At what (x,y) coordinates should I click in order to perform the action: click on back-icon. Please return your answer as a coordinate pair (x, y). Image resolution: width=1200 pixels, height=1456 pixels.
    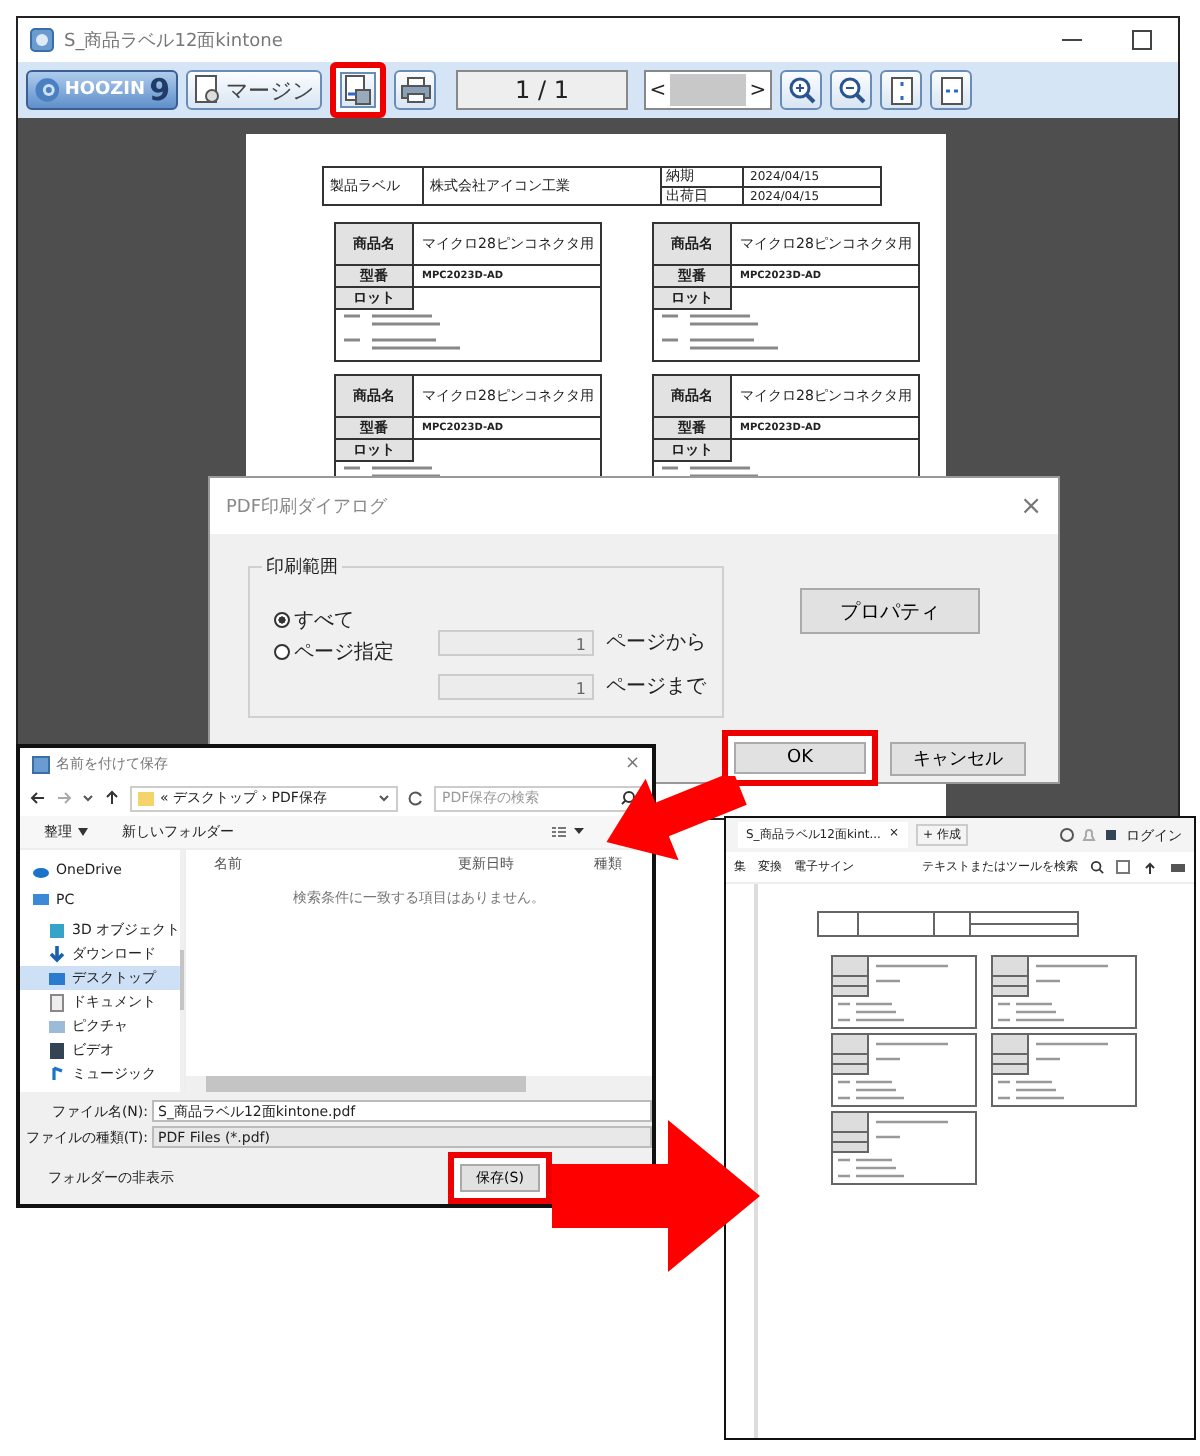
    Looking at the image, I should click on (38, 798).